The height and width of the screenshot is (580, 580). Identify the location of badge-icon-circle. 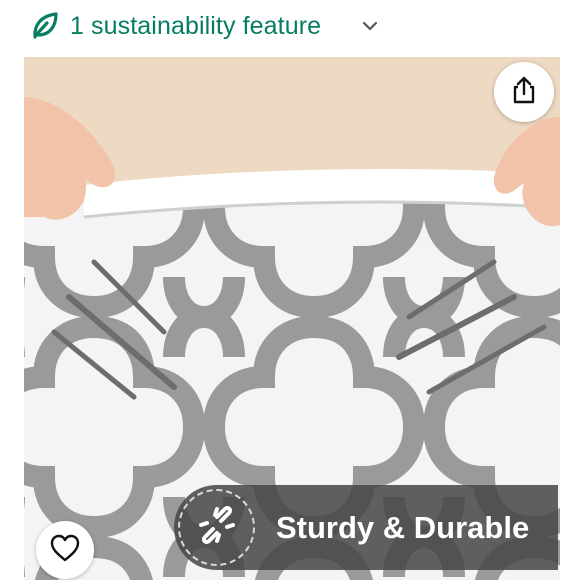
(216, 527).